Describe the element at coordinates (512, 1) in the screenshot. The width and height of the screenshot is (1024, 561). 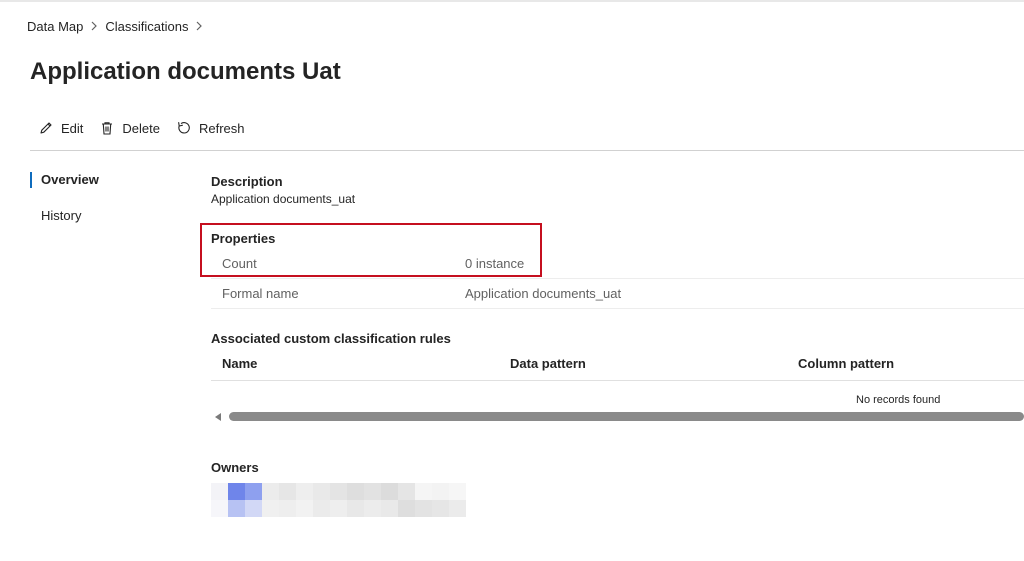
I see `top-strip` at that location.